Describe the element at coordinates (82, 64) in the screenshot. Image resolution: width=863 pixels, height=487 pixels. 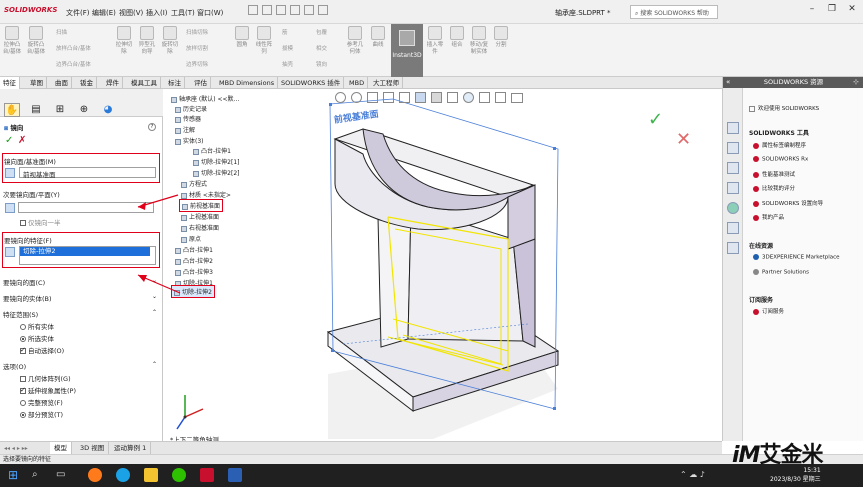
I see `boundary-boss-button: 边界凸台/基体` at that location.